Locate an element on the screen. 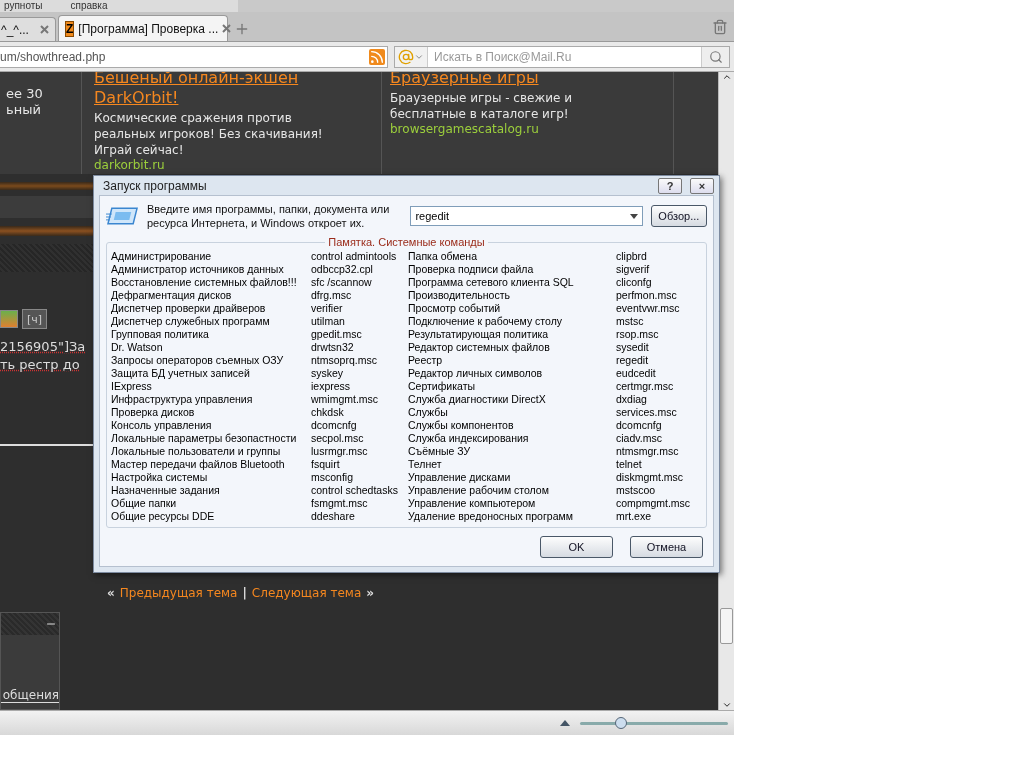 This screenshot has height=768, width=1035. command-text: diskmgmt.msc is located at coordinates (650, 477).